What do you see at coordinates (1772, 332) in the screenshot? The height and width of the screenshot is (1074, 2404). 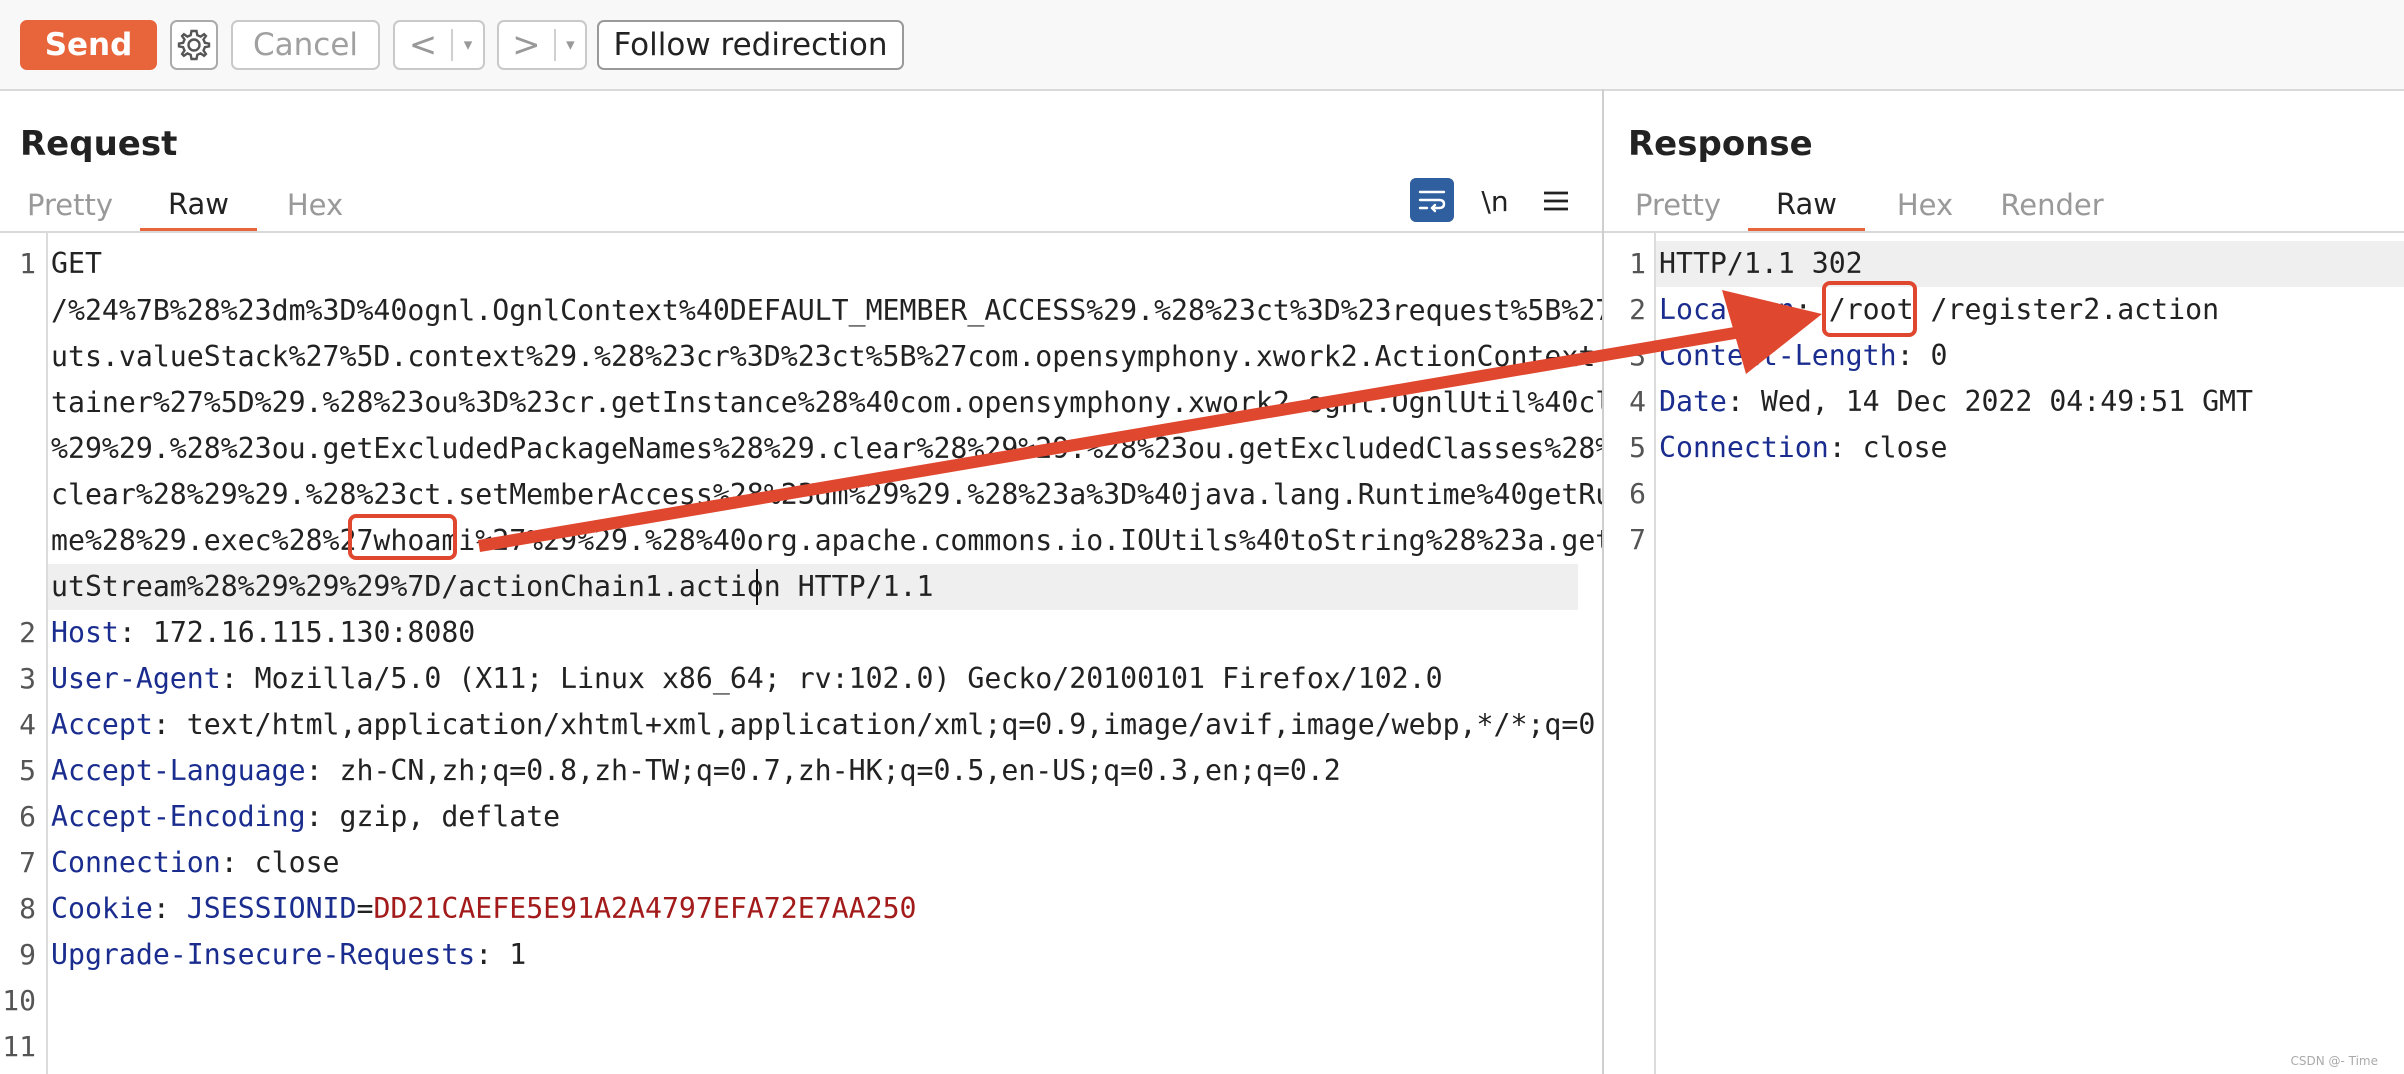 I see `arrow-head-icon` at bounding box center [1772, 332].